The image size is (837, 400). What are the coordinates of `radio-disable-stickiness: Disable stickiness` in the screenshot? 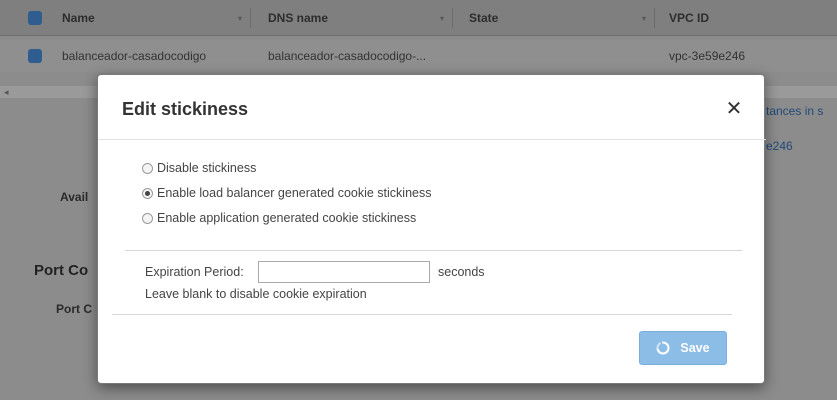 It's located at (199, 168).